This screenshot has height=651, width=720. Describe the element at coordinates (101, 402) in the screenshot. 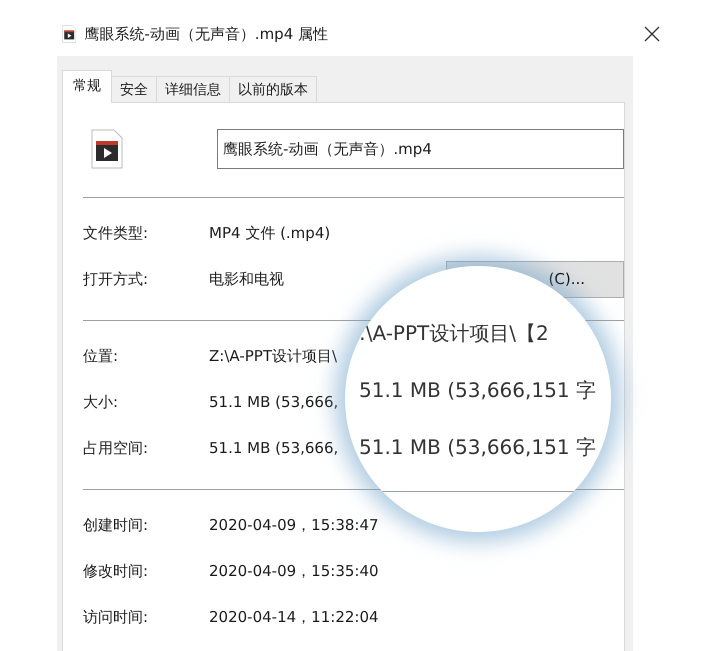

I see `property-label: 大小:` at that location.